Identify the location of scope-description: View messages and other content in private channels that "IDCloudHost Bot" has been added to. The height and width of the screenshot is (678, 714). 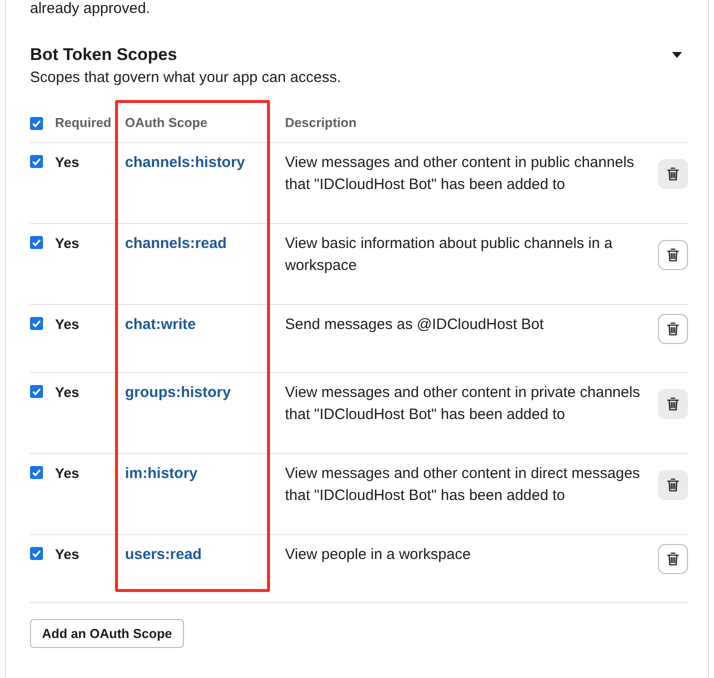
(463, 404).